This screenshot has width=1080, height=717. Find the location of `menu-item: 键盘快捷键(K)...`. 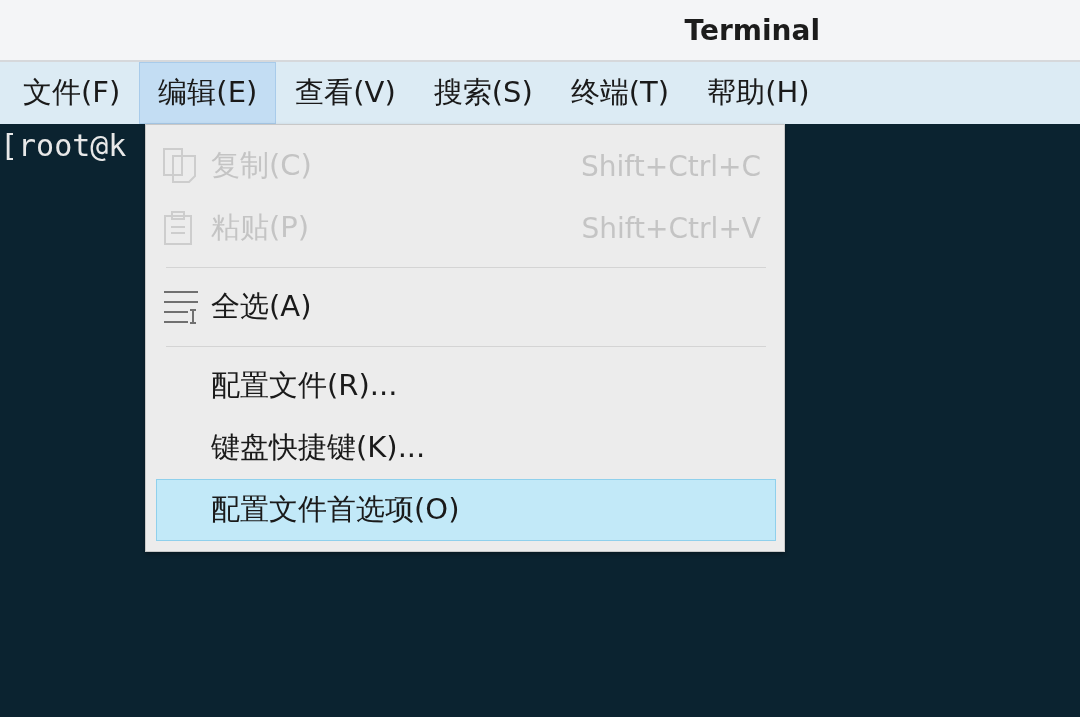

menu-item: 键盘快捷键(K)... is located at coordinates (466, 448).